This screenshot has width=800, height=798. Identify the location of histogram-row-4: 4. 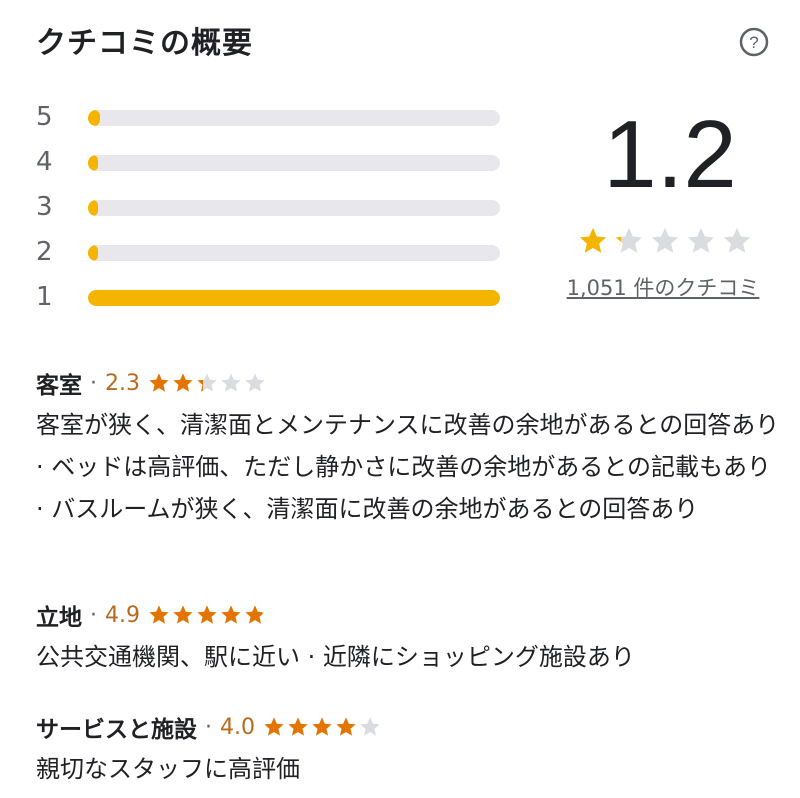
(271, 165).